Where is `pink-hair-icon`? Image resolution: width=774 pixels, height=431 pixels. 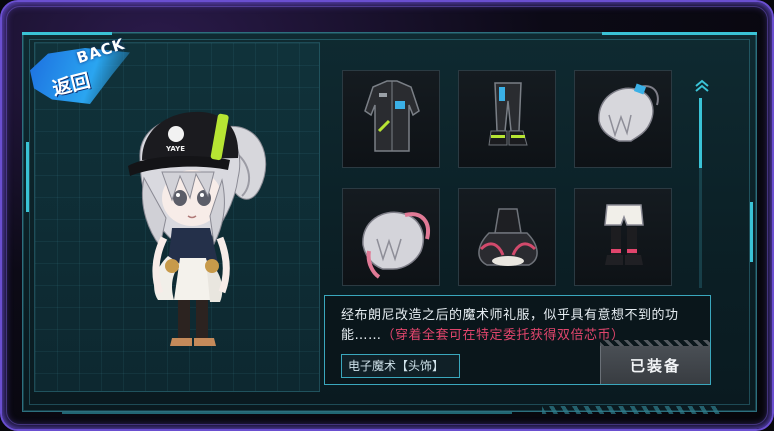
pink-hair-icon is located at coordinates (396, 245).